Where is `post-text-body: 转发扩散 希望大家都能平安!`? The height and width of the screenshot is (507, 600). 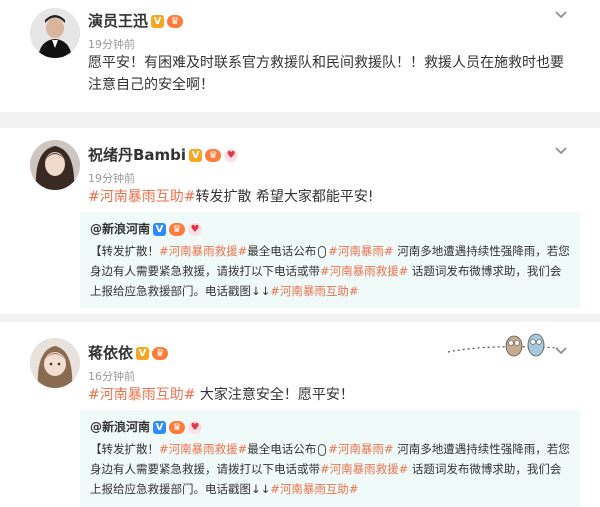 post-text-body: 转发扩散 希望大家都能平安! is located at coordinates (284, 197).